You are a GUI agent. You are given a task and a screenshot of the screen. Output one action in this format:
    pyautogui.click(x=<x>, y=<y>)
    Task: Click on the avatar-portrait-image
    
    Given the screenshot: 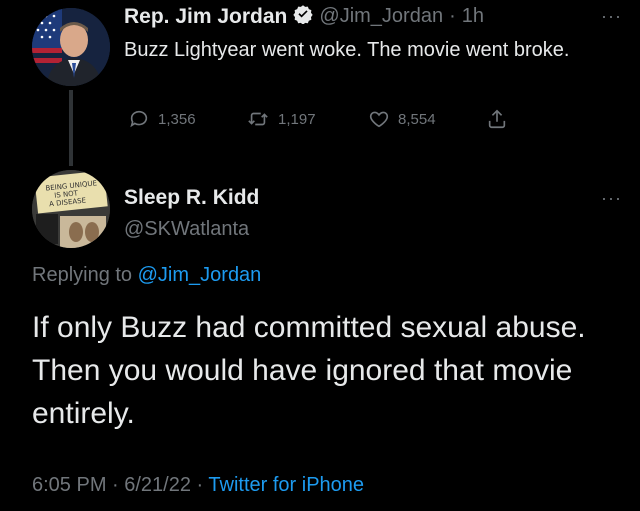 What is the action you would take?
    pyautogui.click(x=71, y=47)
    